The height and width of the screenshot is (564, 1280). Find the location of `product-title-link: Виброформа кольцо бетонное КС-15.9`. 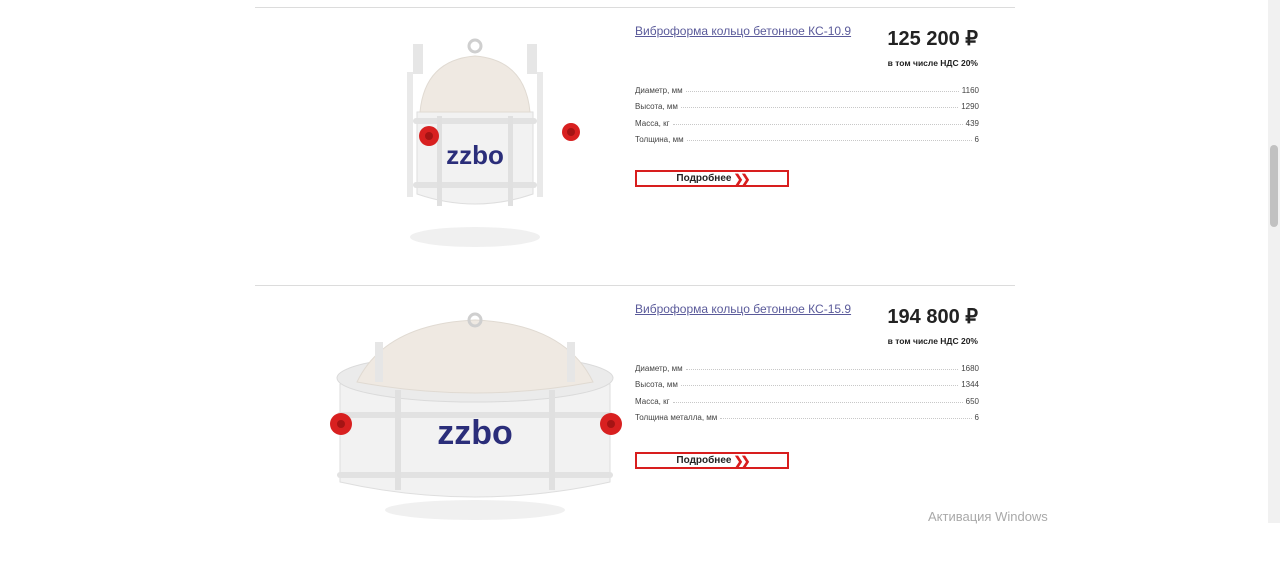

product-title-link: Виброформа кольцо бетонное КС-15.9 is located at coordinates (743, 309).